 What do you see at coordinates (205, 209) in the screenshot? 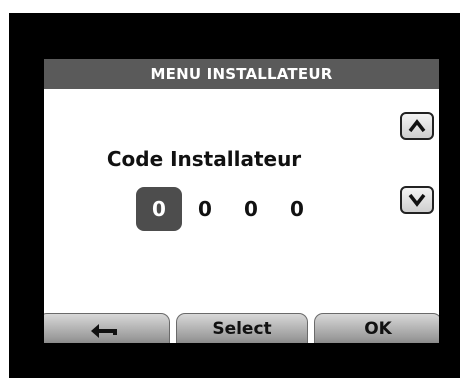
I see `code-digit-2: 0` at bounding box center [205, 209].